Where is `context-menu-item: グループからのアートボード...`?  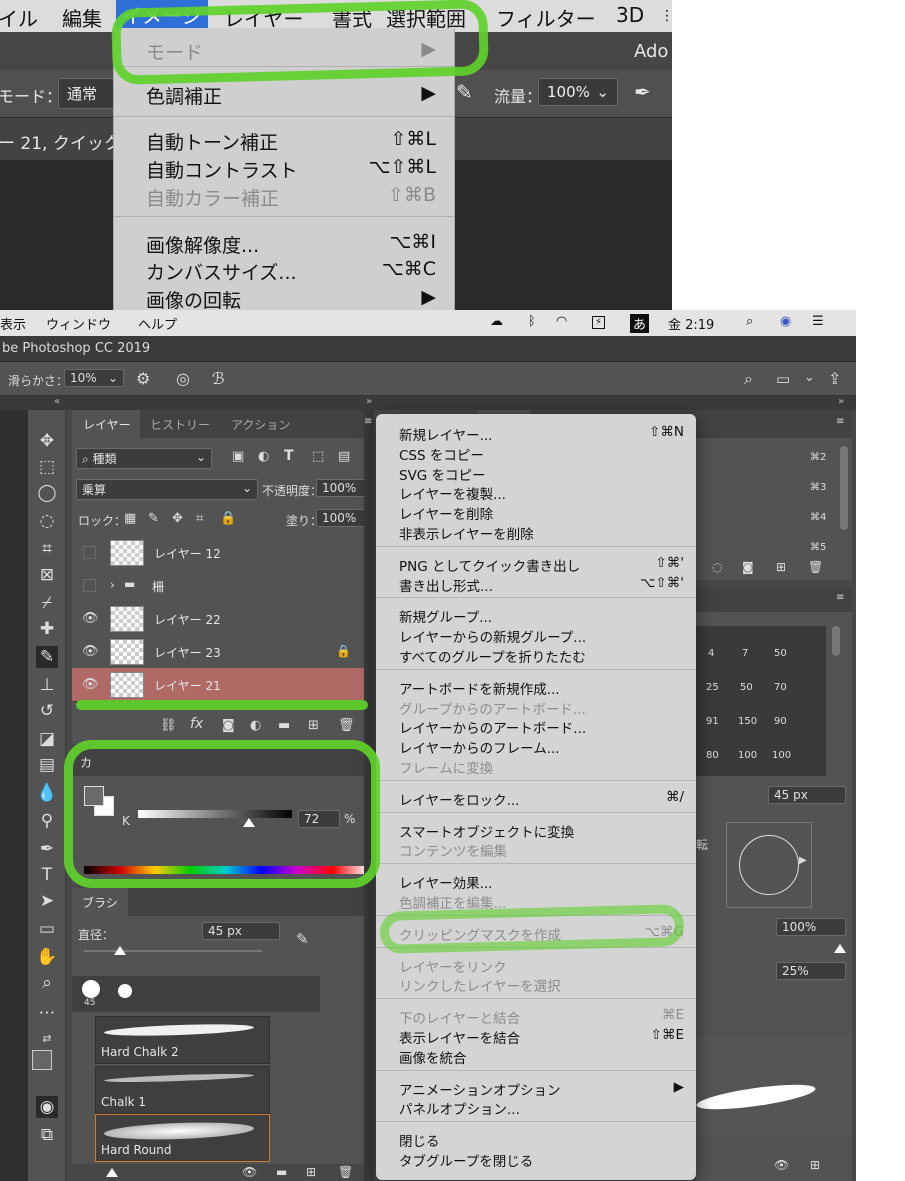 context-menu-item: グループからのアートボード... is located at coordinates (492, 708).